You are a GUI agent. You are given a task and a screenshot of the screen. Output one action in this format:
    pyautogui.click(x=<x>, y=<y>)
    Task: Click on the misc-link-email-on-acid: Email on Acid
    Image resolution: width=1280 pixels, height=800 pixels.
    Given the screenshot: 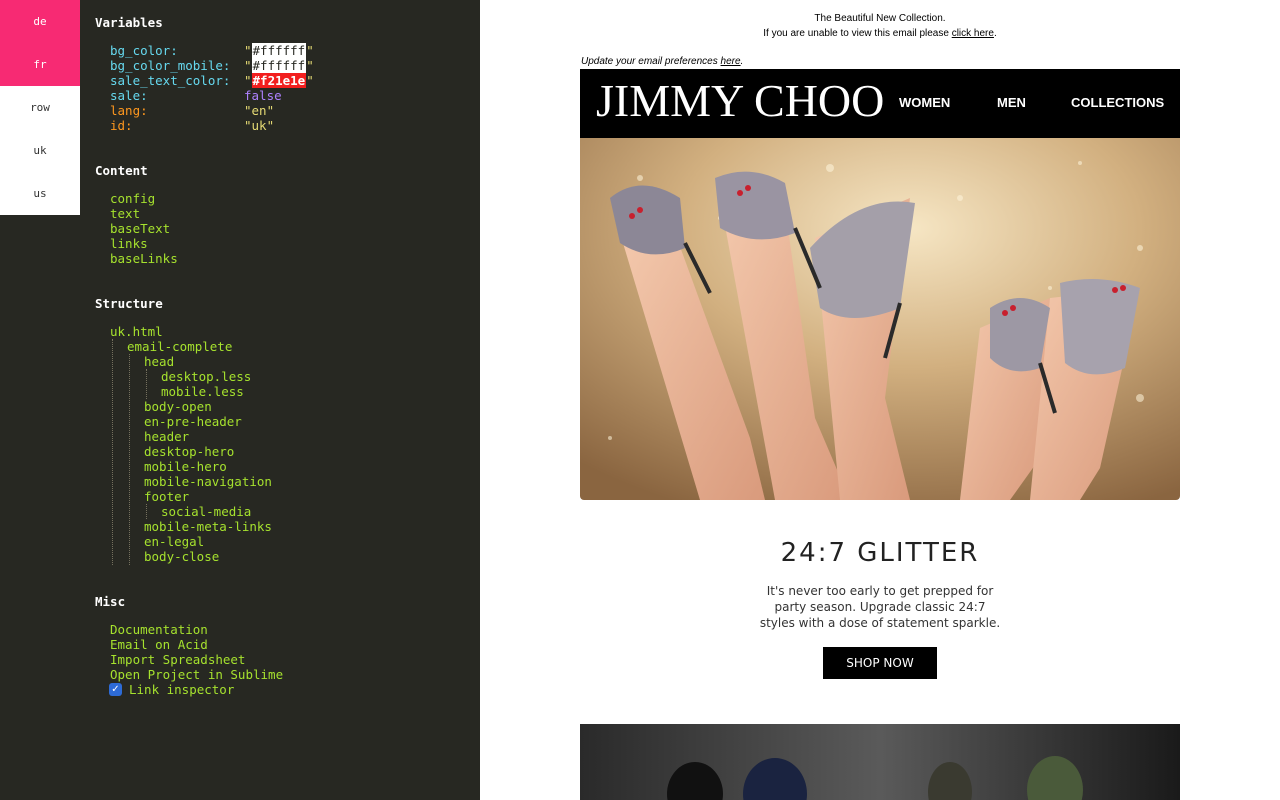 What is the action you would take?
    pyautogui.click(x=159, y=644)
    